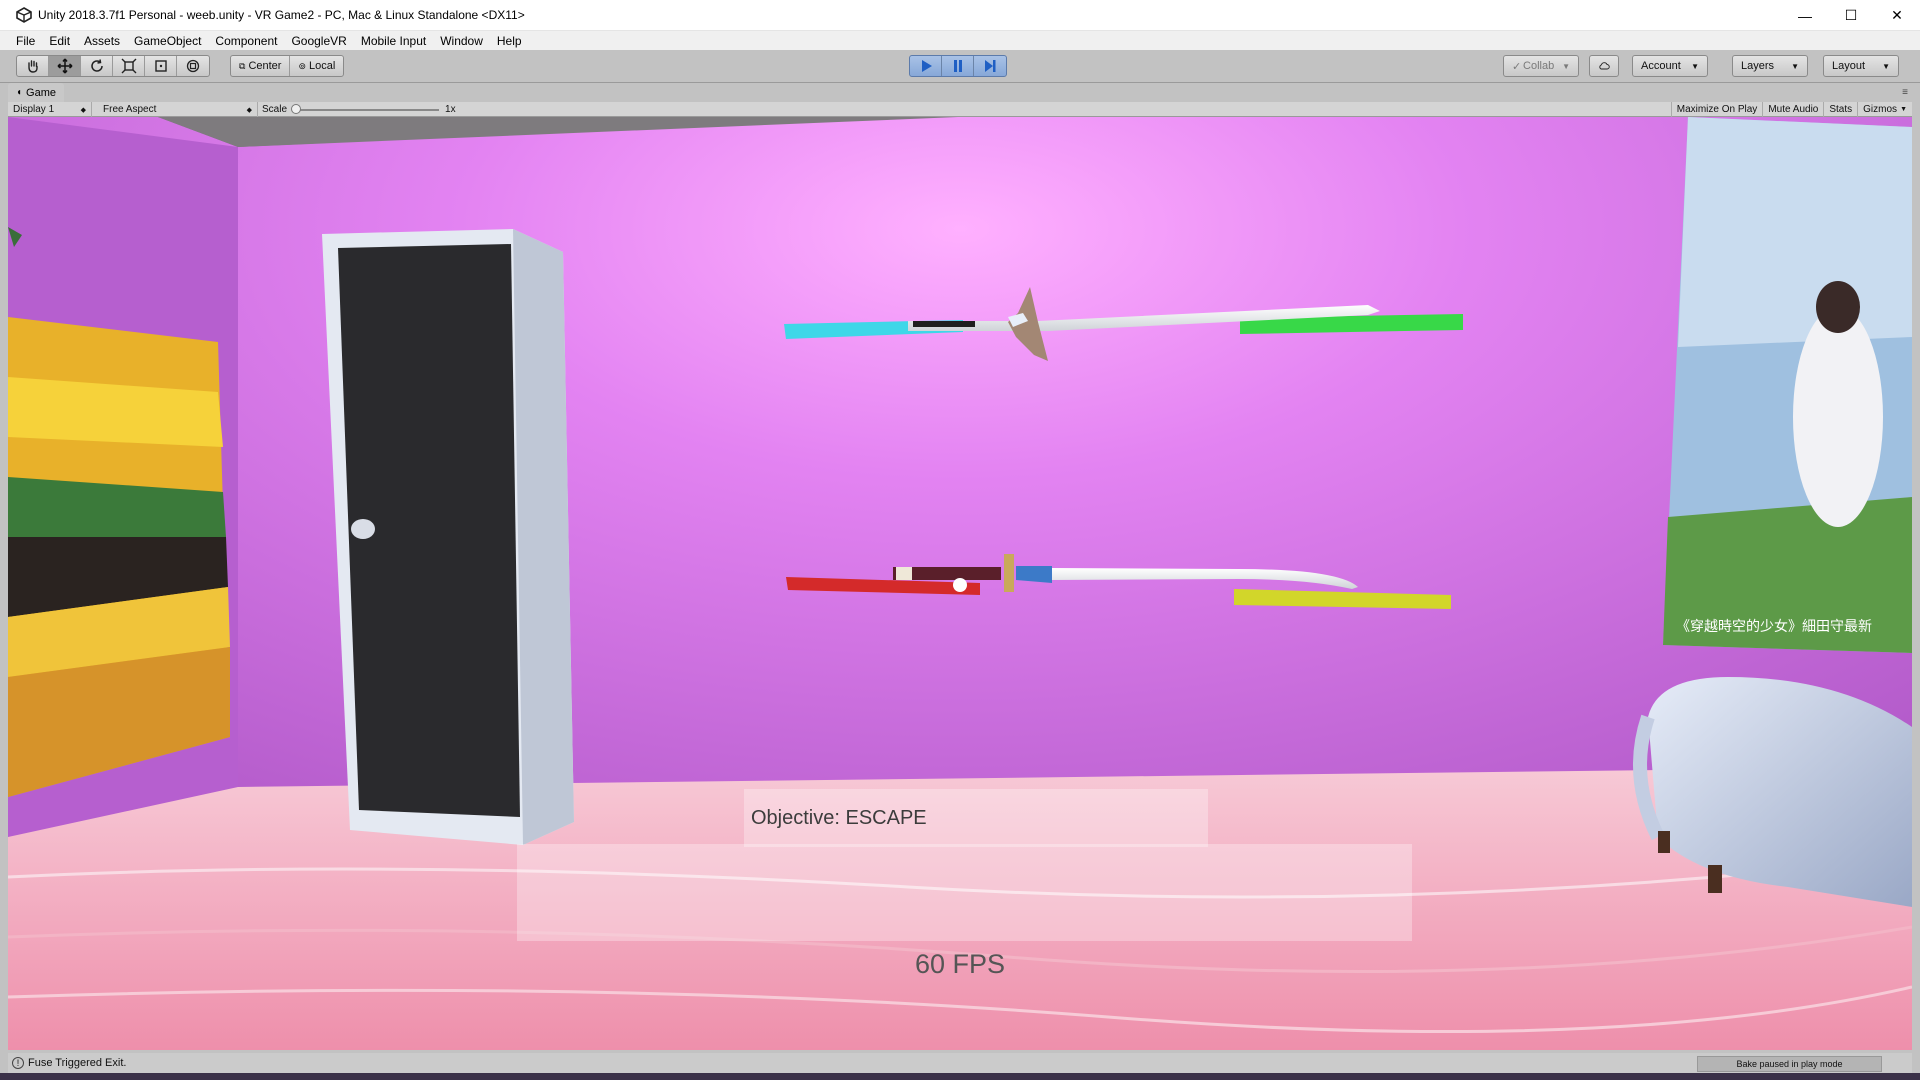 The width and height of the screenshot is (1920, 1080). I want to click on move-tool-button, so click(65, 66).